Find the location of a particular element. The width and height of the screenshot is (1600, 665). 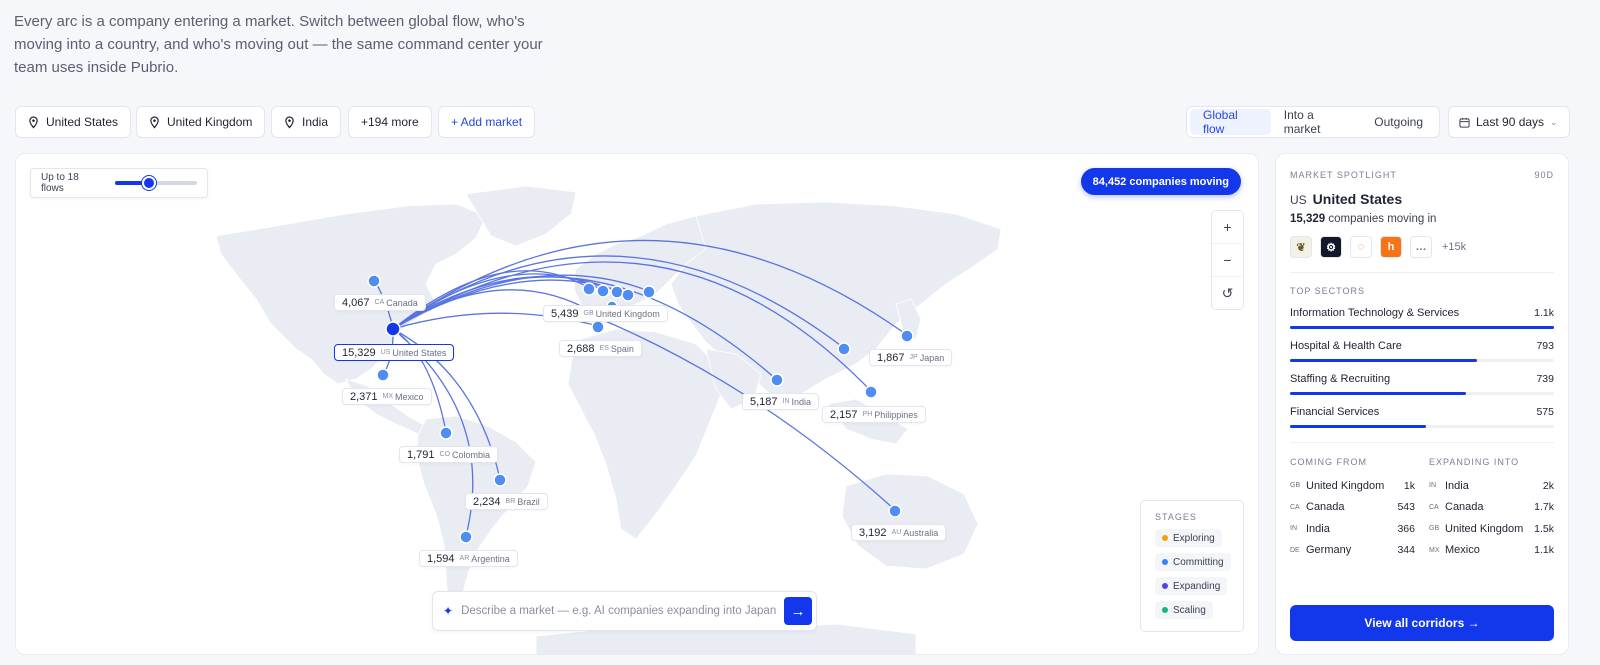

market-marker-japan is located at coordinates (907, 336).